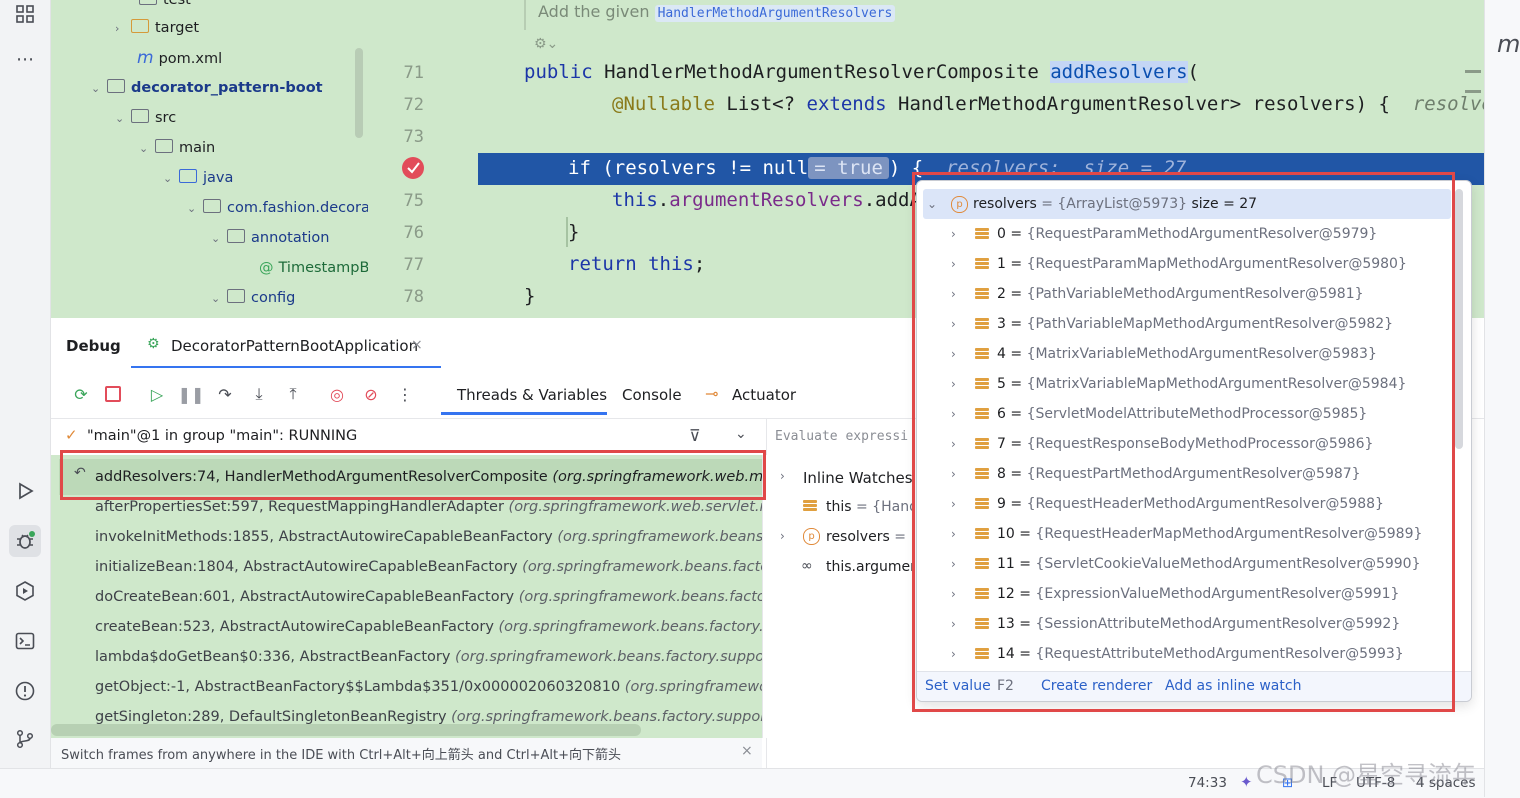  I want to click on services-icon, so click(25, 591).